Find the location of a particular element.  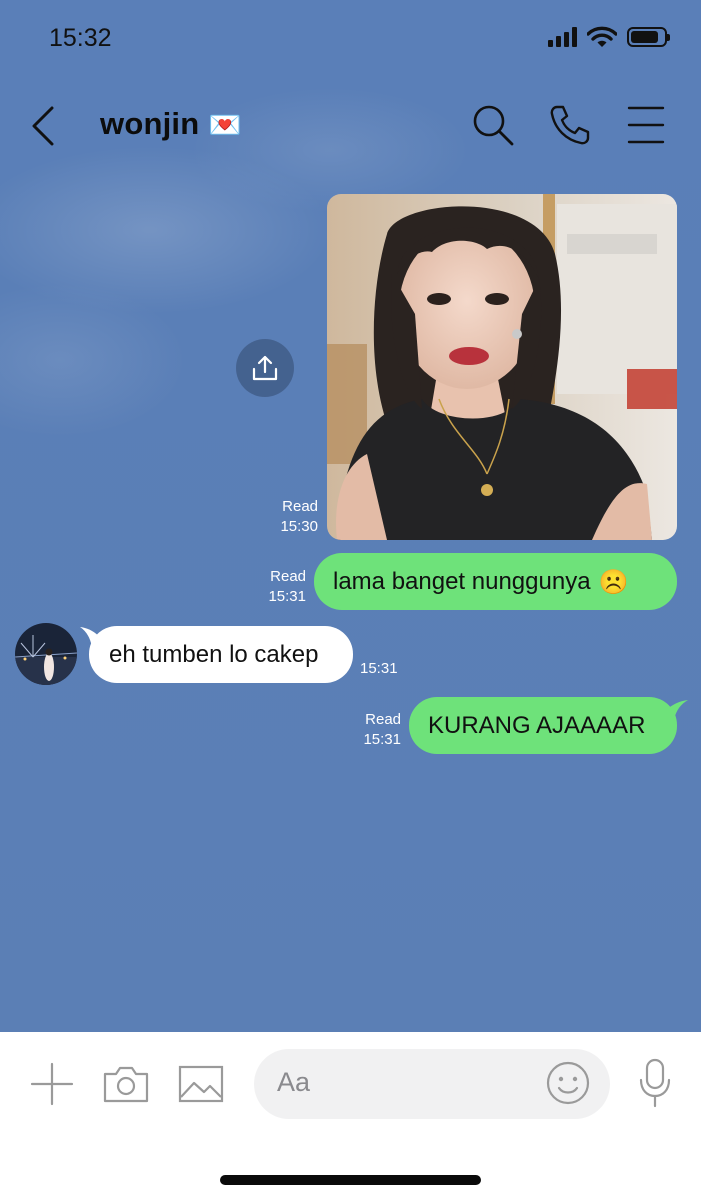

frowning-face-emoji: ☹️ is located at coordinates (613, 581).